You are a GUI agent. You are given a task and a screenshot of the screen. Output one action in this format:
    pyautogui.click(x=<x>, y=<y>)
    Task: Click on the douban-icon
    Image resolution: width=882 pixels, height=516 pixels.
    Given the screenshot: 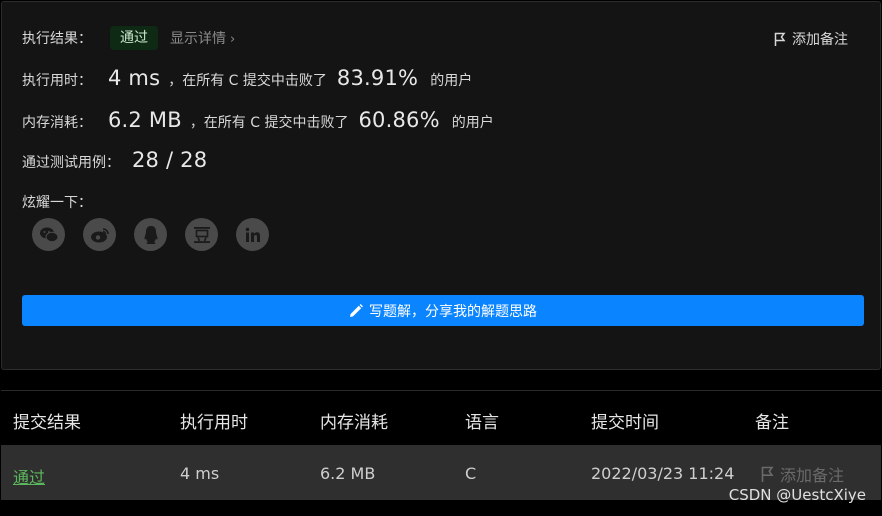 What is the action you would take?
    pyautogui.click(x=201, y=234)
    